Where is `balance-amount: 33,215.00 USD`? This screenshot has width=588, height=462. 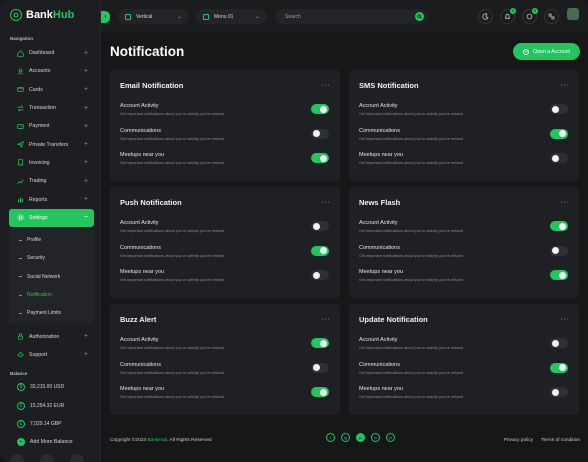
balance-amount: 33,215.00 USD is located at coordinates (47, 387).